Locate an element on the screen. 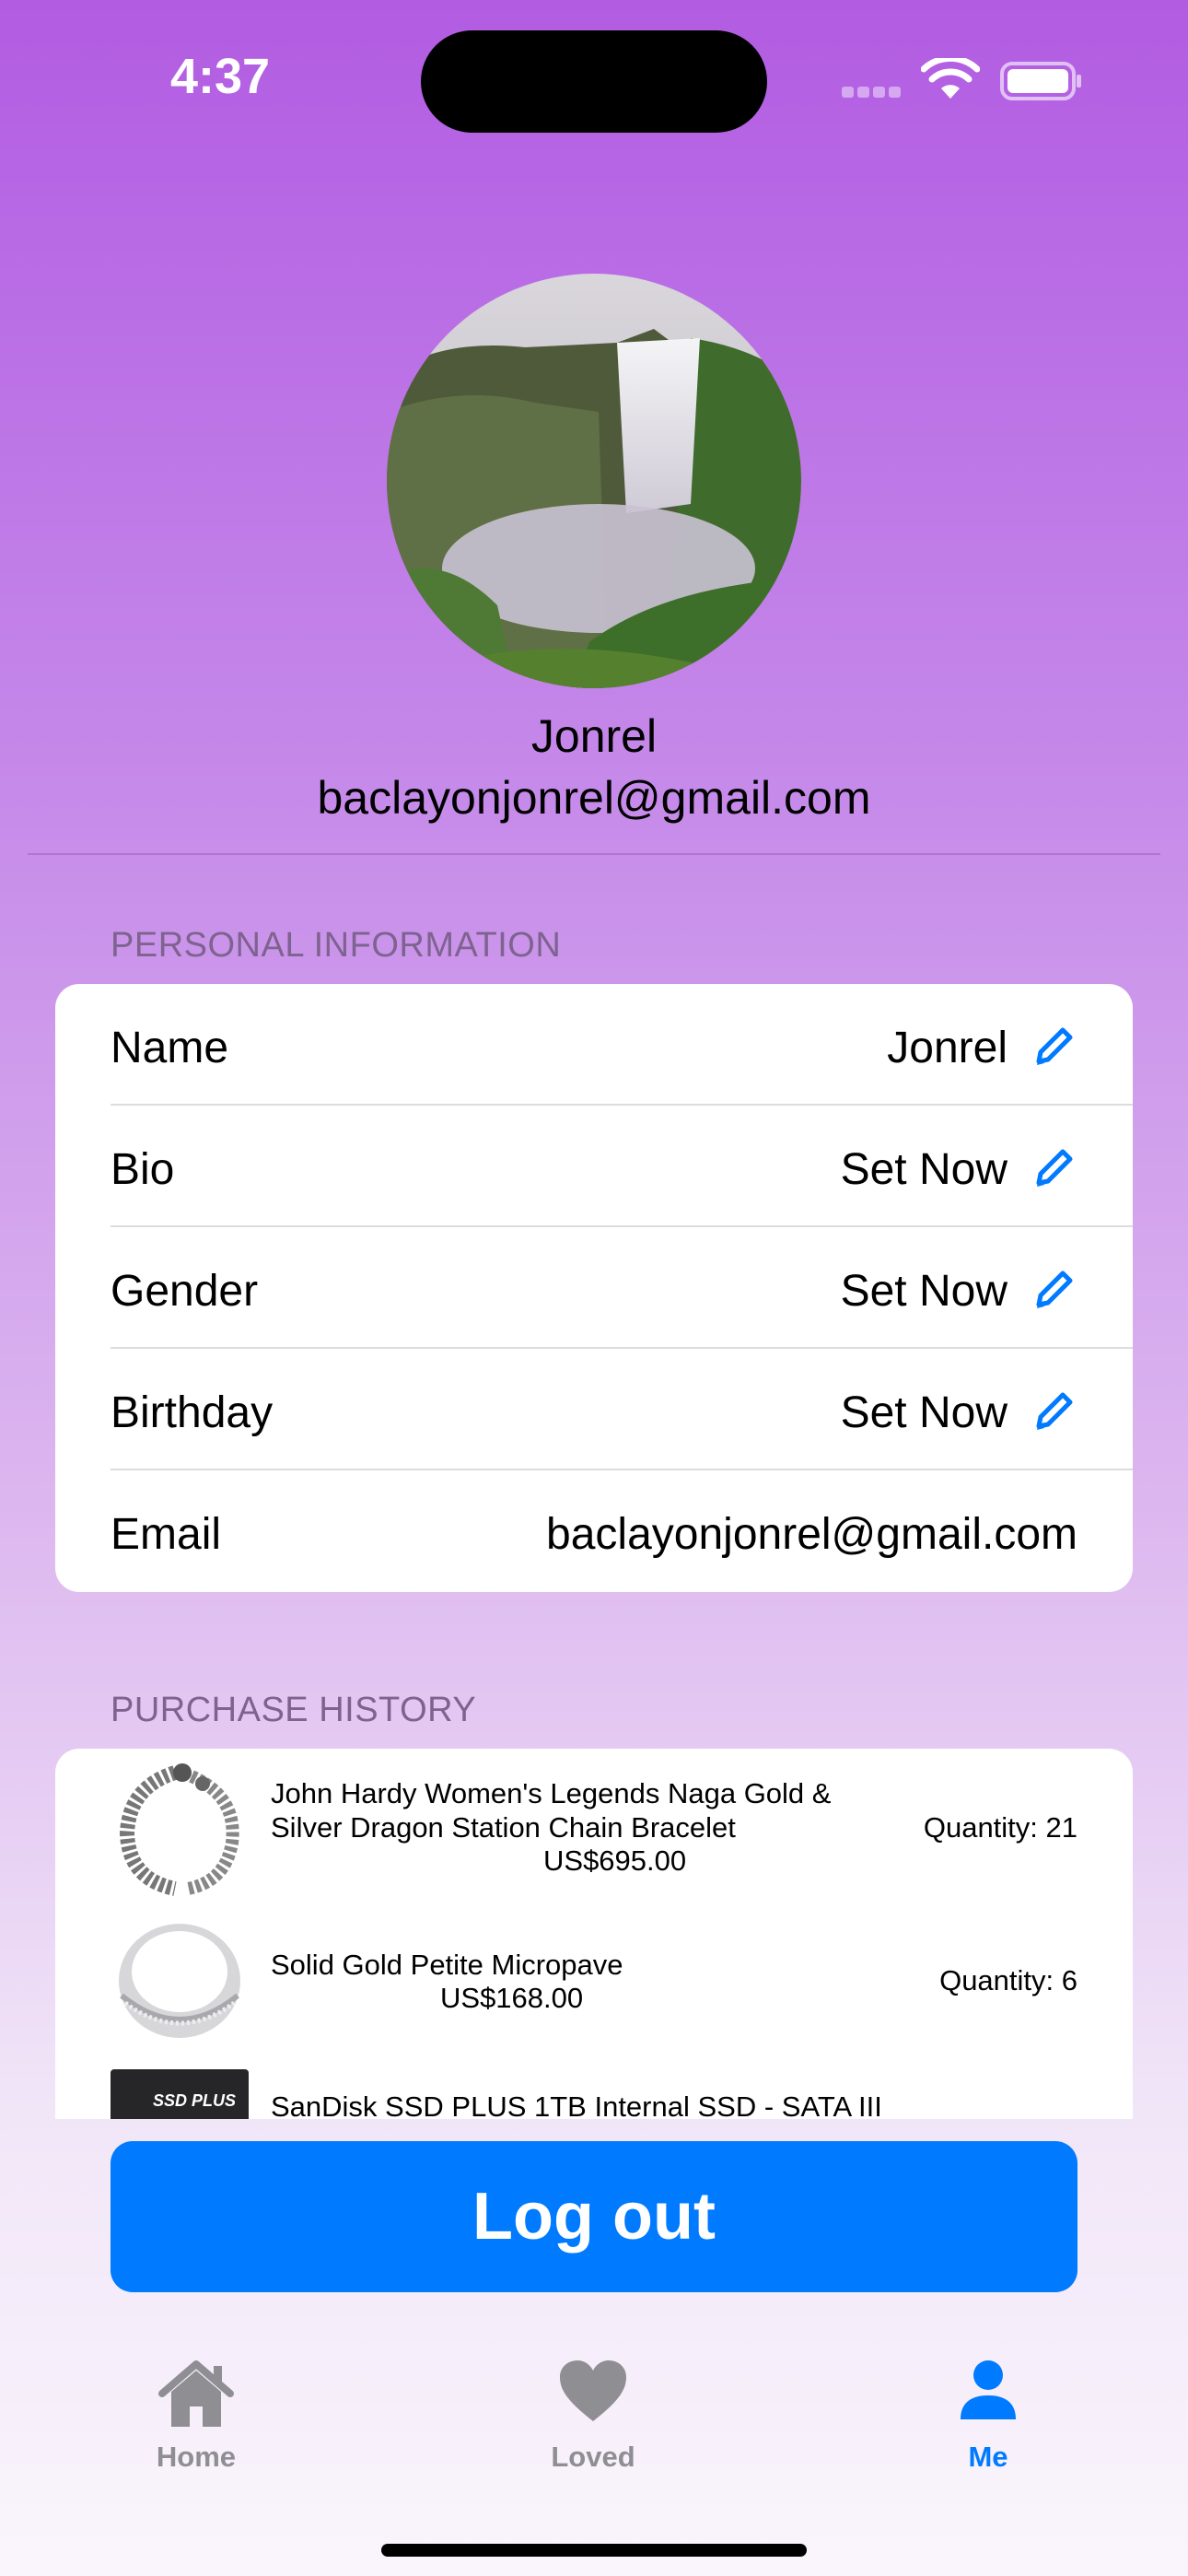  info-row-value: Jonrel is located at coordinates (947, 1048).